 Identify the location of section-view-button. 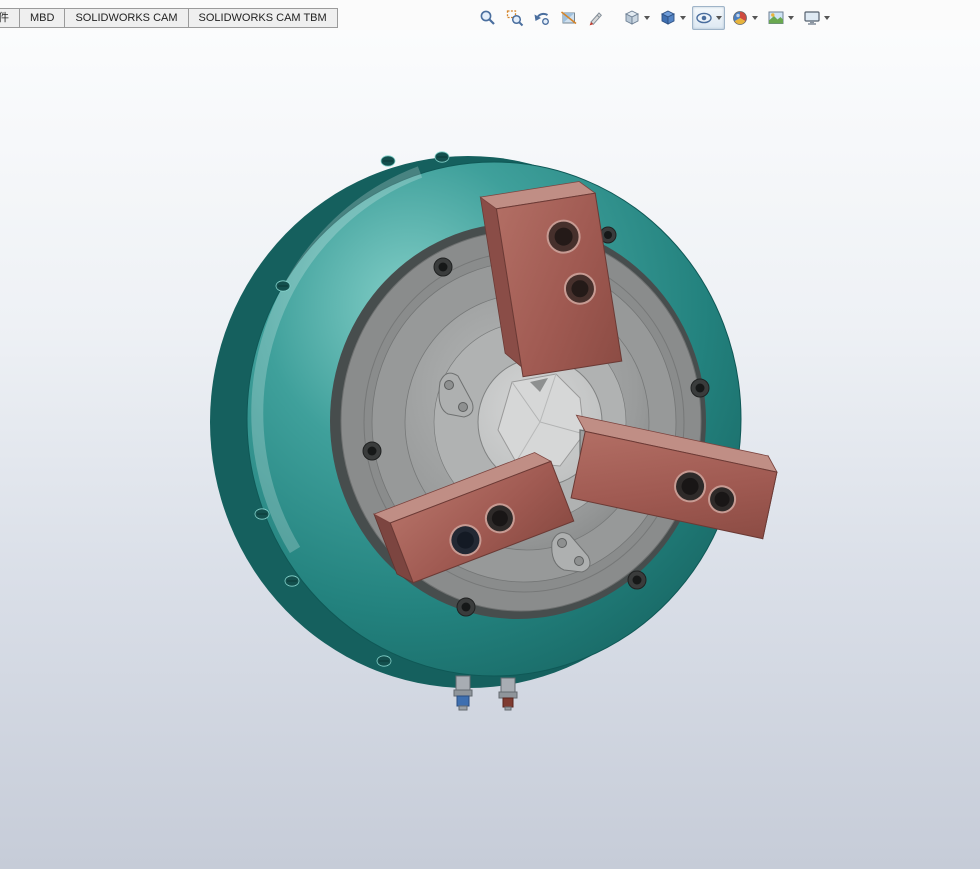
(569, 18).